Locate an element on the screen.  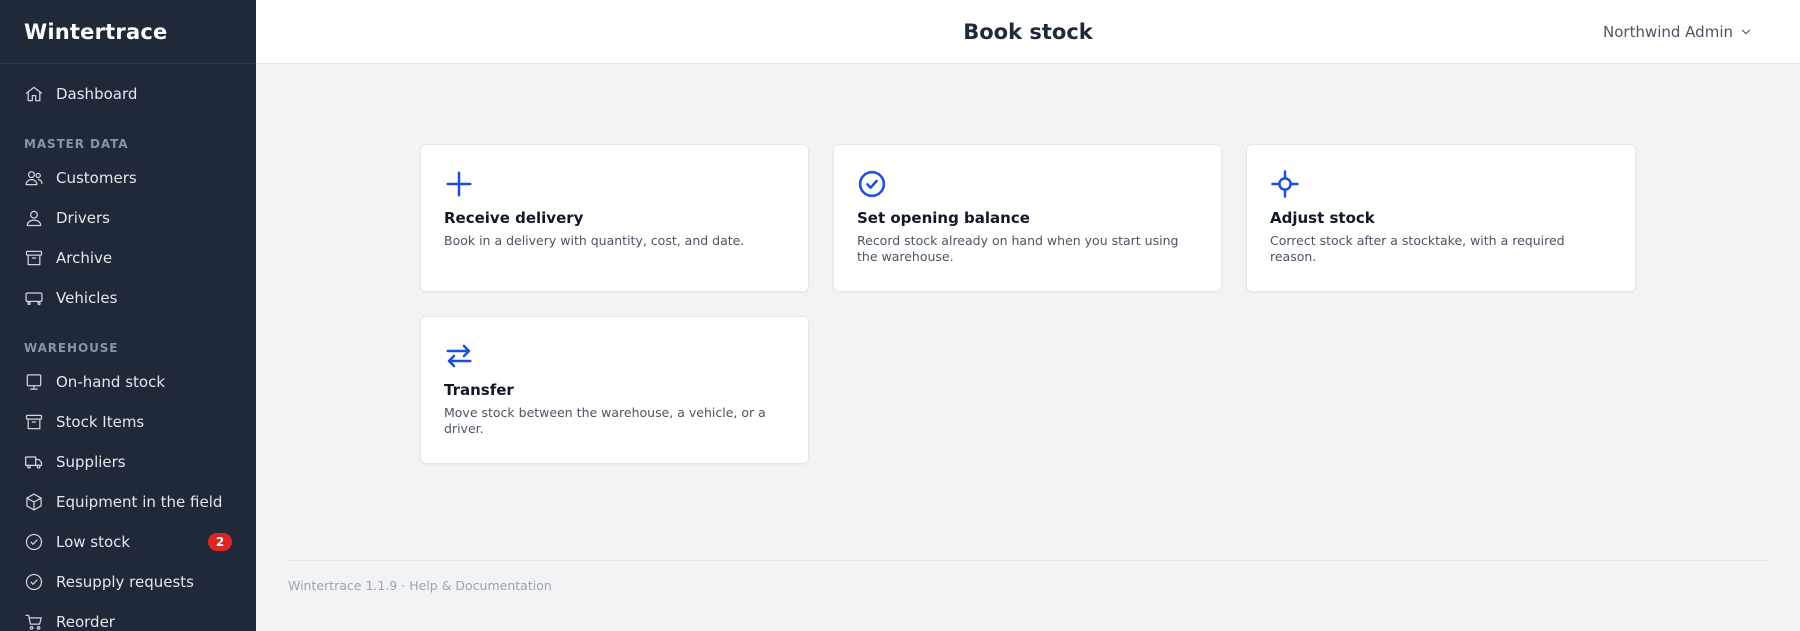
sidebar-item-label: Vehicles is located at coordinates (87, 298).